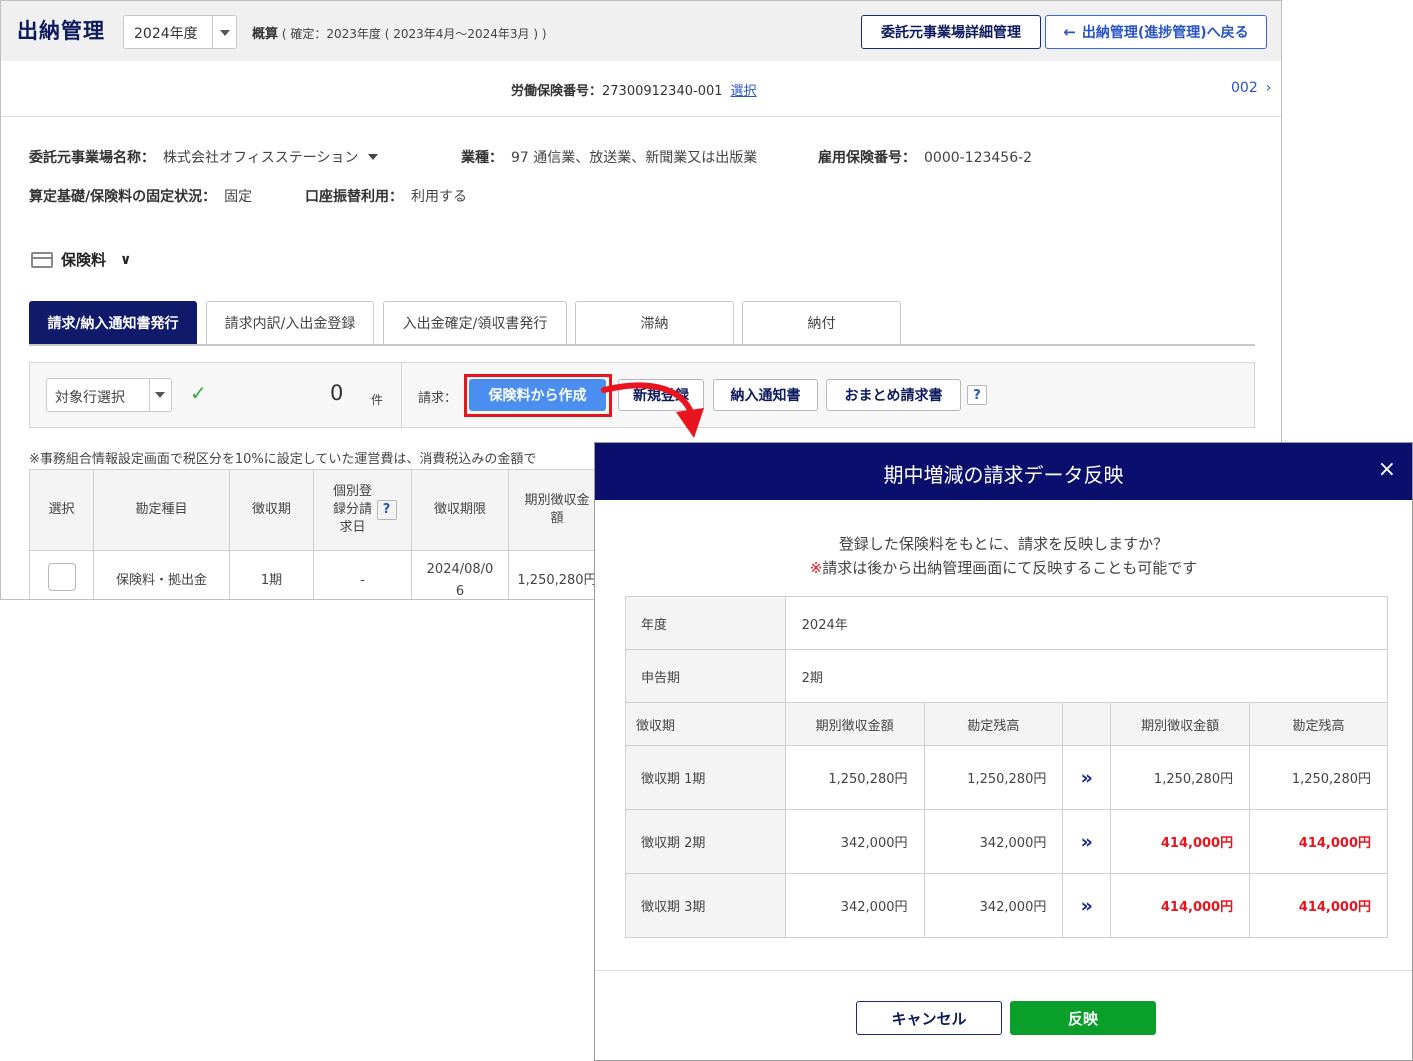 The width and height of the screenshot is (1413, 1061). What do you see at coordinates (61, 510) in the screenshot?
I see `column-header: 選択` at bounding box center [61, 510].